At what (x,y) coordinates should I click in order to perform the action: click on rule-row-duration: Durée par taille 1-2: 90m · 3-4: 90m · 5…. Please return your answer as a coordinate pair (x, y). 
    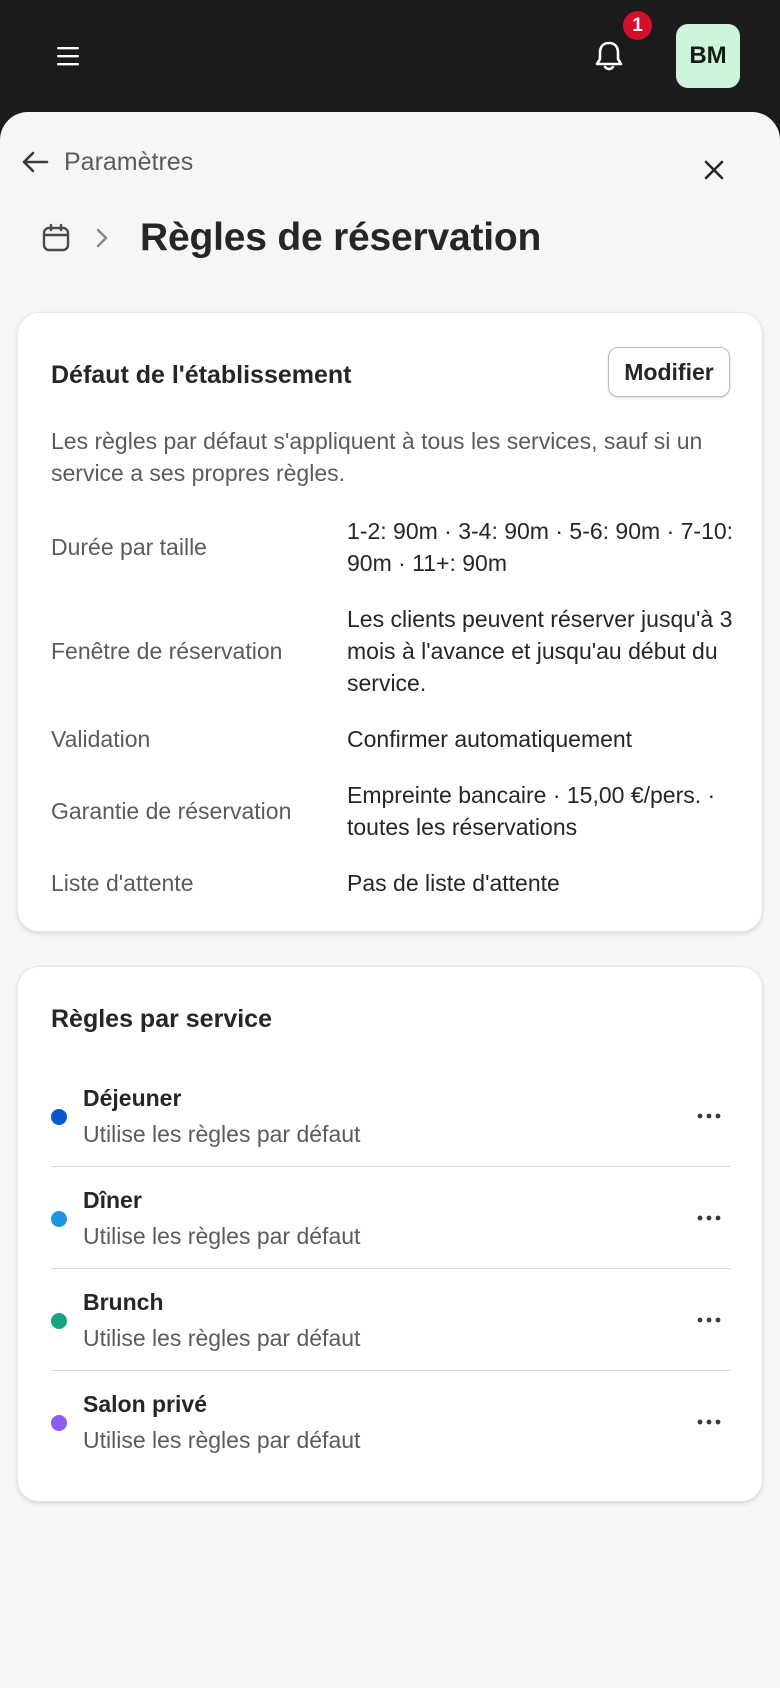
    Looking at the image, I should click on (396, 547).